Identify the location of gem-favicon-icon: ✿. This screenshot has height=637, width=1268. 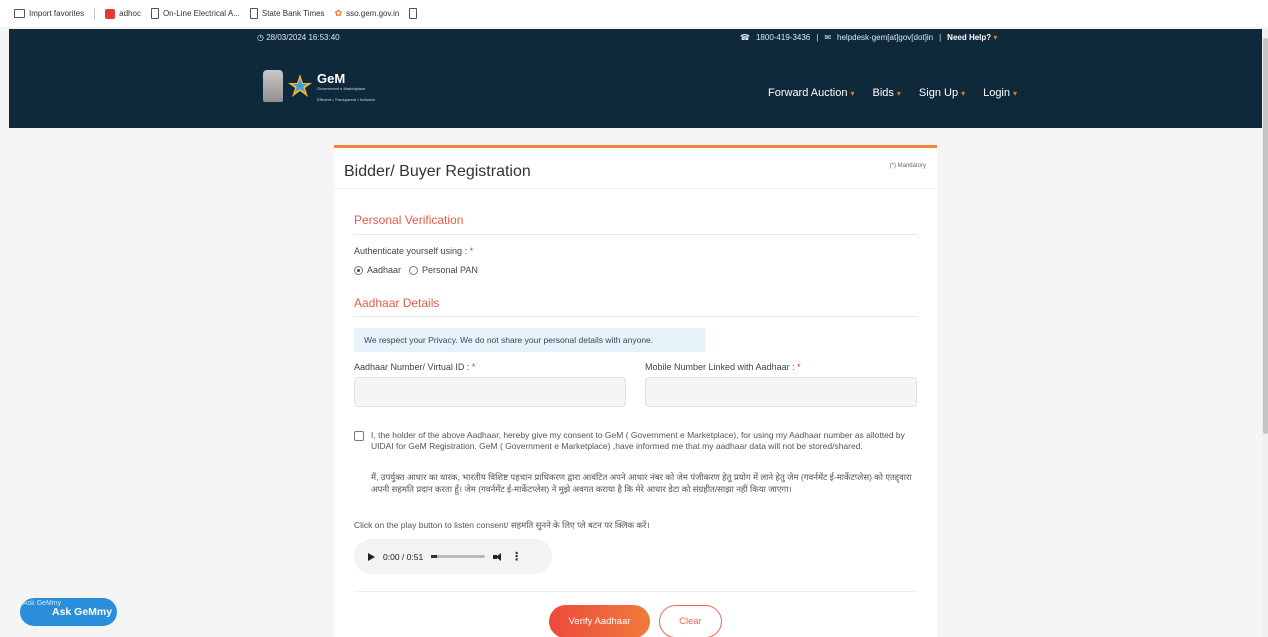
(338, 13).